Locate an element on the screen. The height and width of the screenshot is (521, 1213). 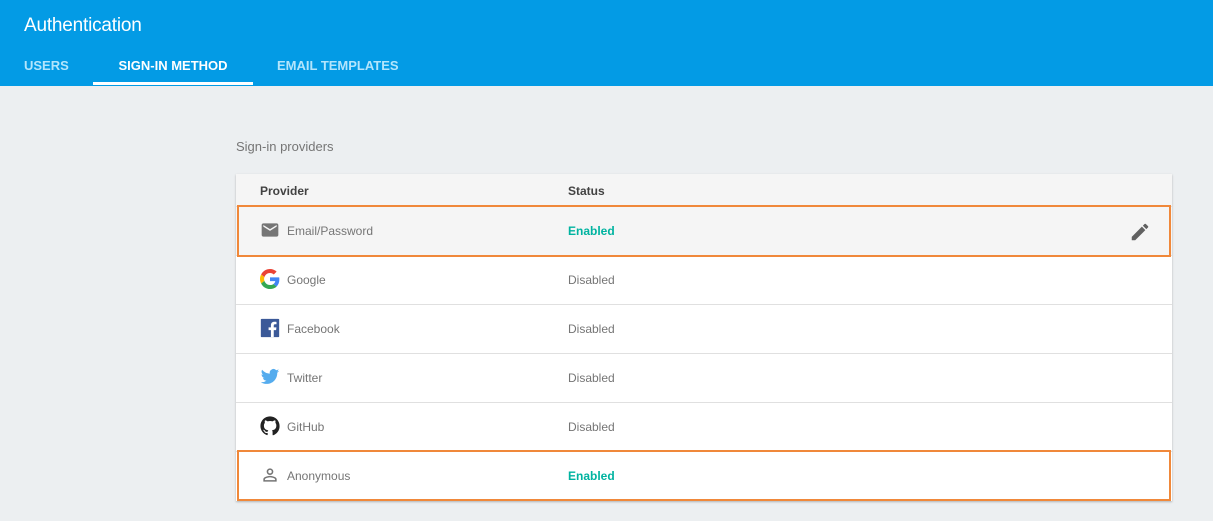
edit-icon is located at coordinates (1140, 232).